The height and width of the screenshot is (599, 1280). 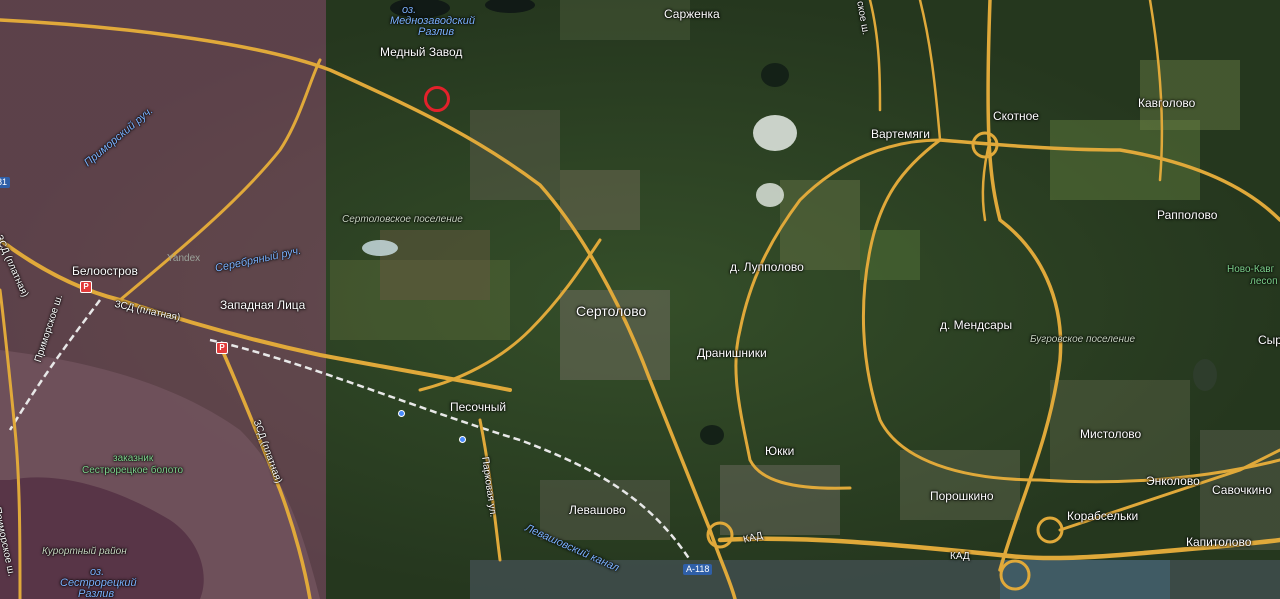 What do you see at coordinates (133, 459) in the screenshot?
I see `area-label: заказник` at bounding box center [133, 459].